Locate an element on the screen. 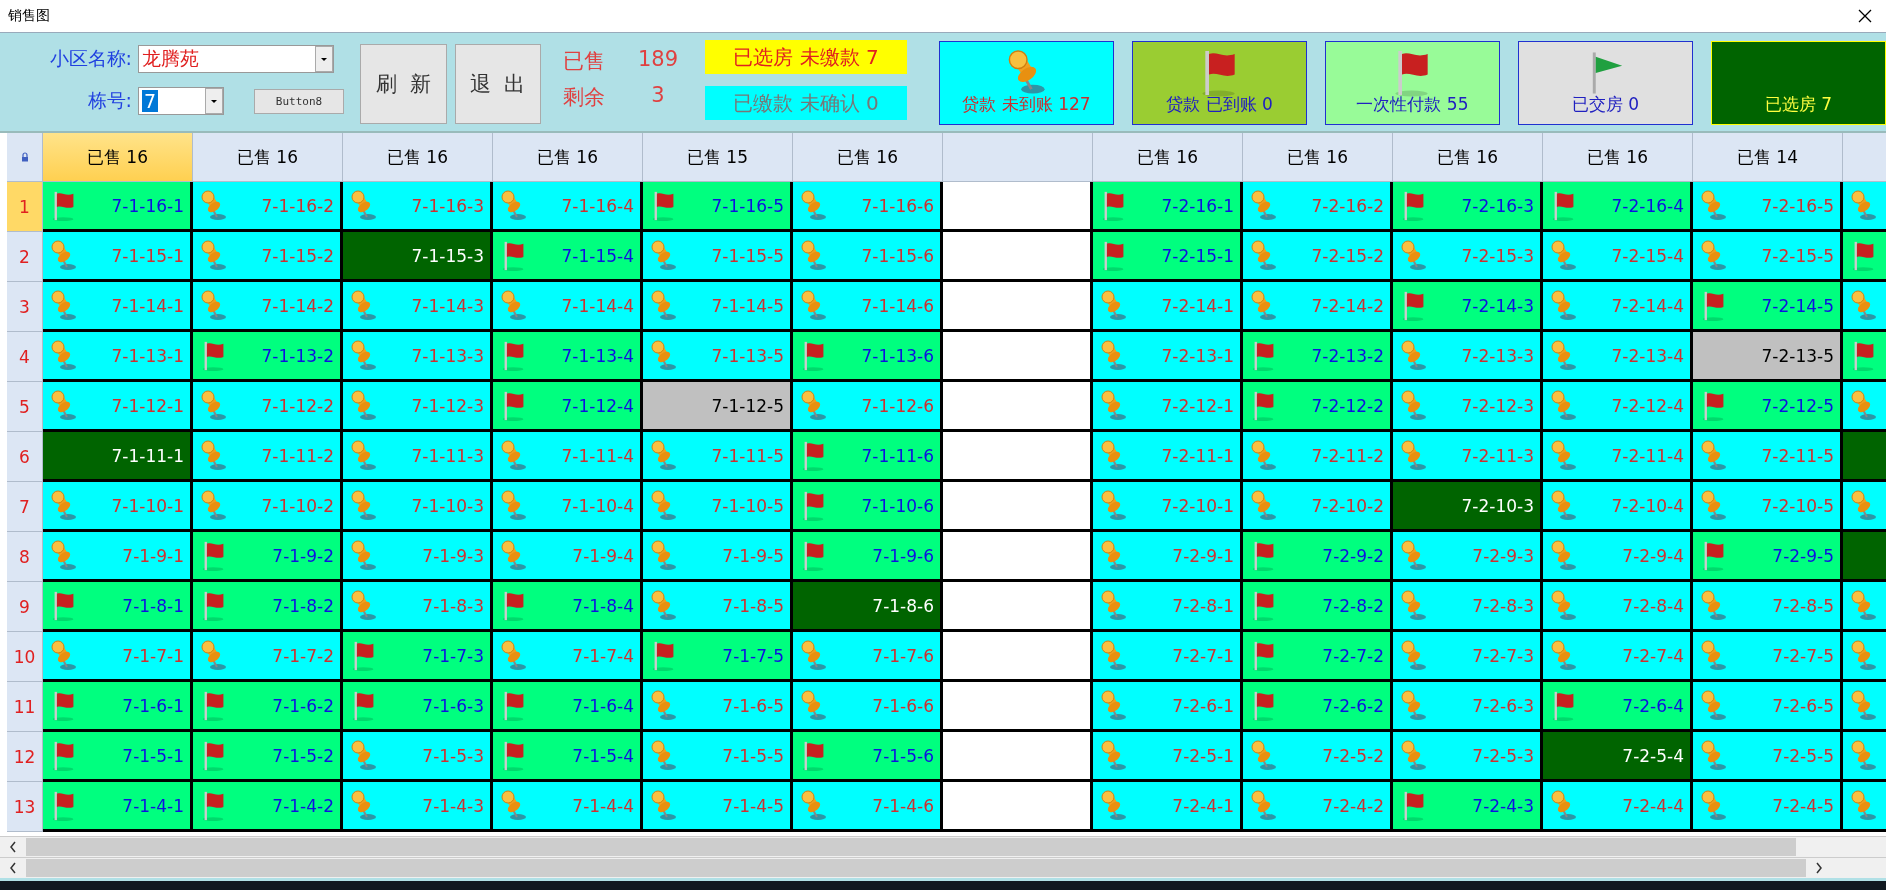  unit-cell: 7-1-7-5 is located at coordinates (718, 657).